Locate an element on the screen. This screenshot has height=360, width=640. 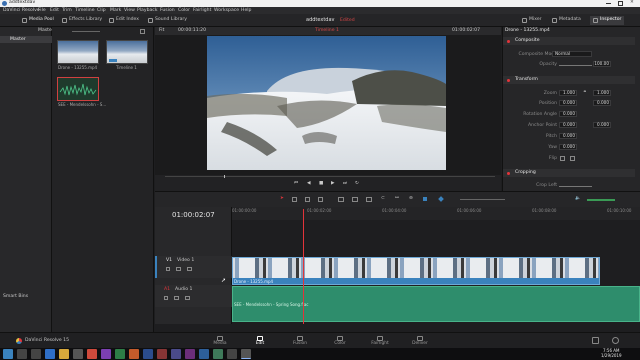
linked-selection-icon: ⚯ is located at coordinates (397, 199).